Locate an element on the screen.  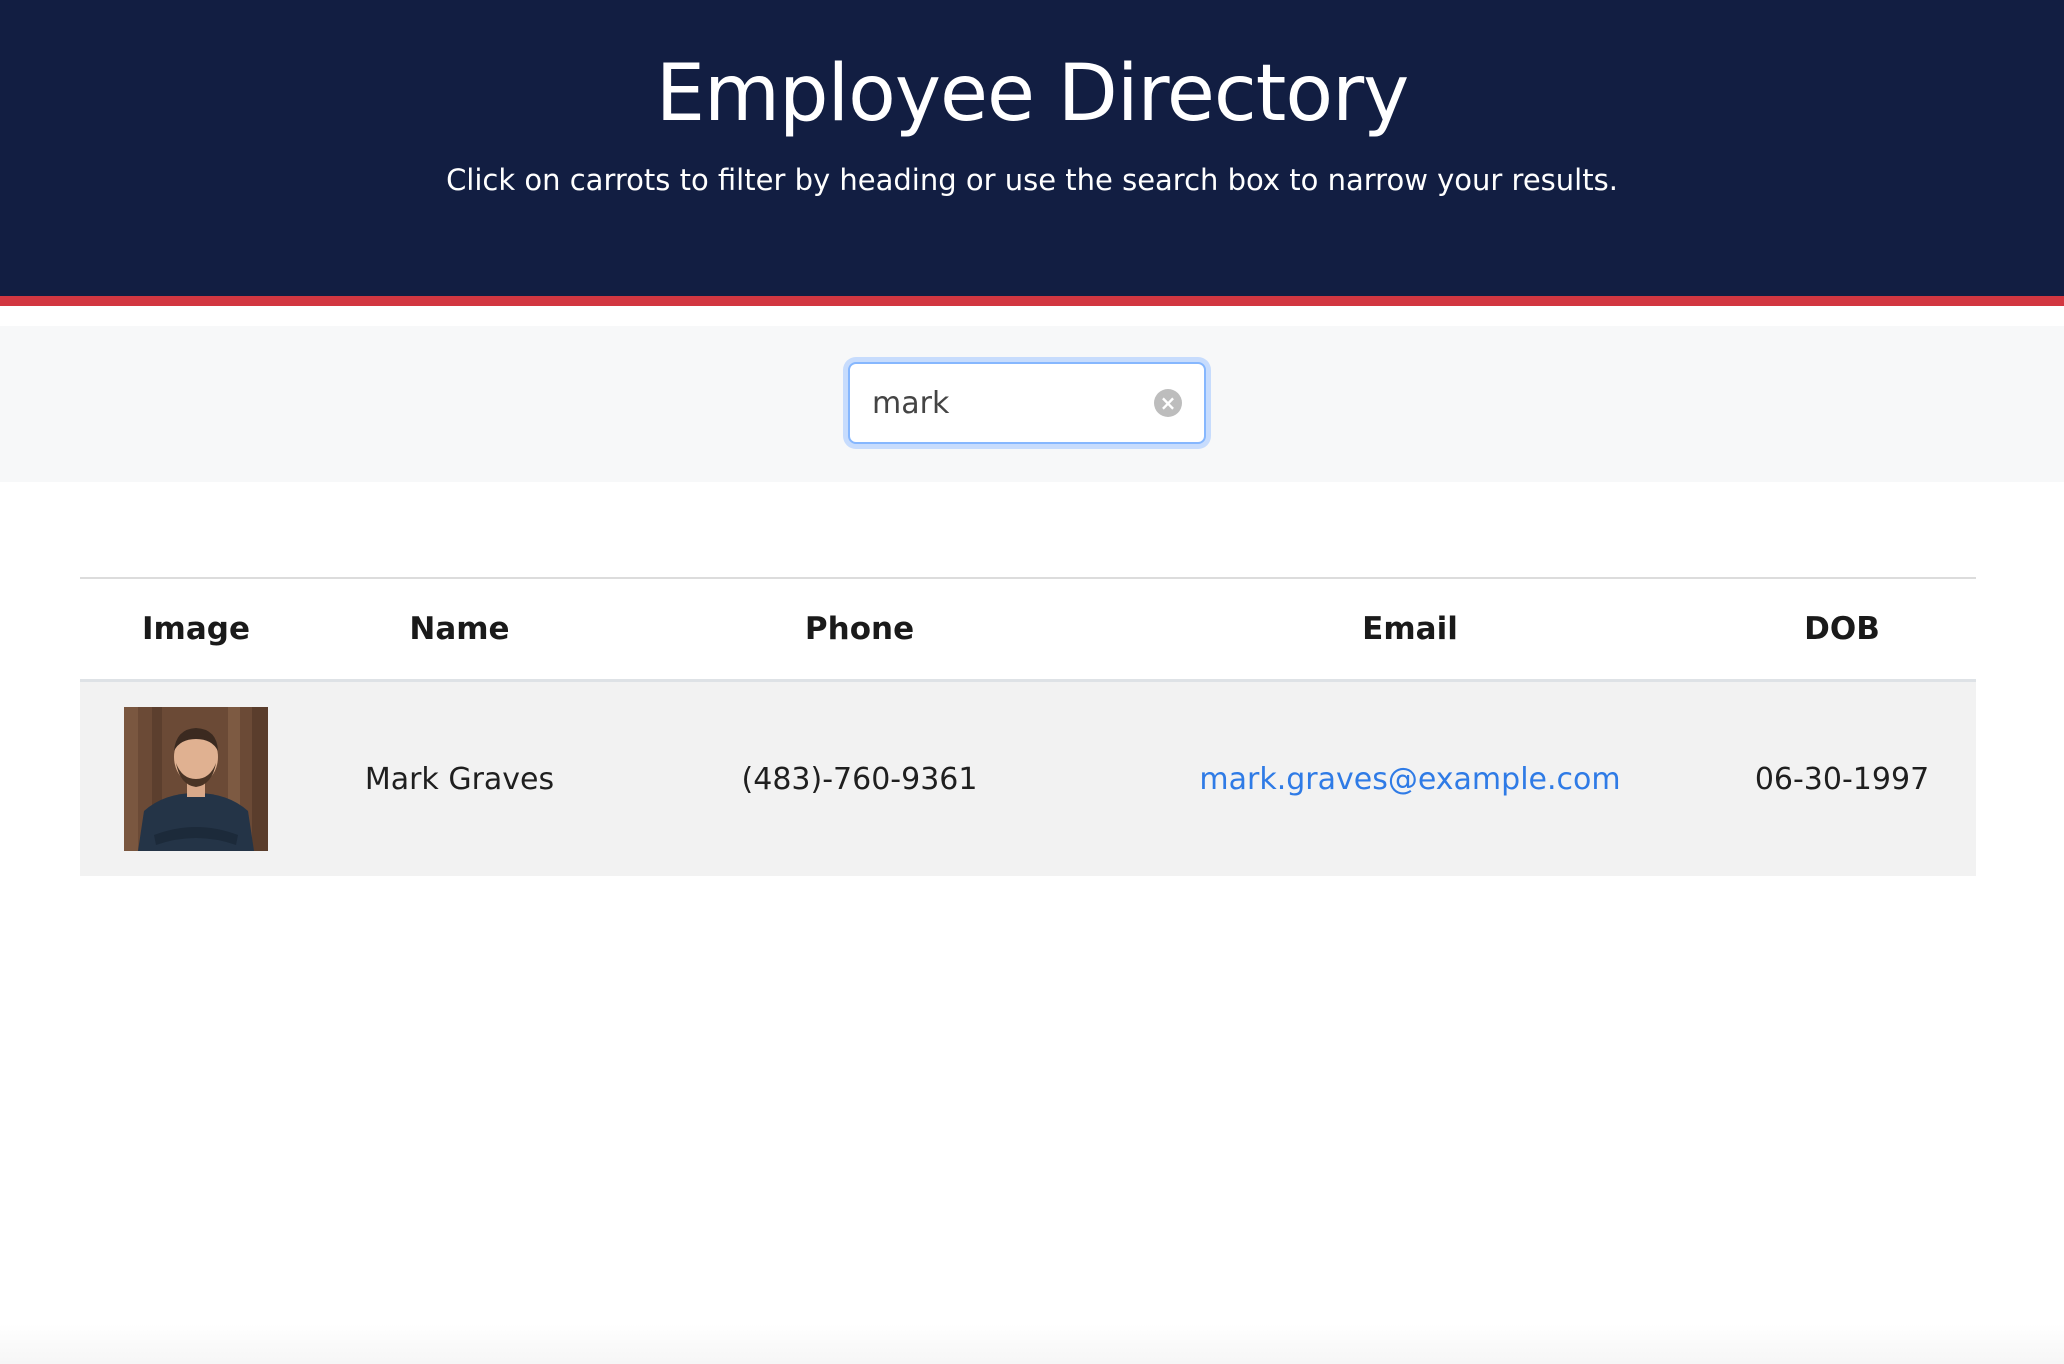
email-cell: mark.graves@example.com is located at coordinates (1410, 779).